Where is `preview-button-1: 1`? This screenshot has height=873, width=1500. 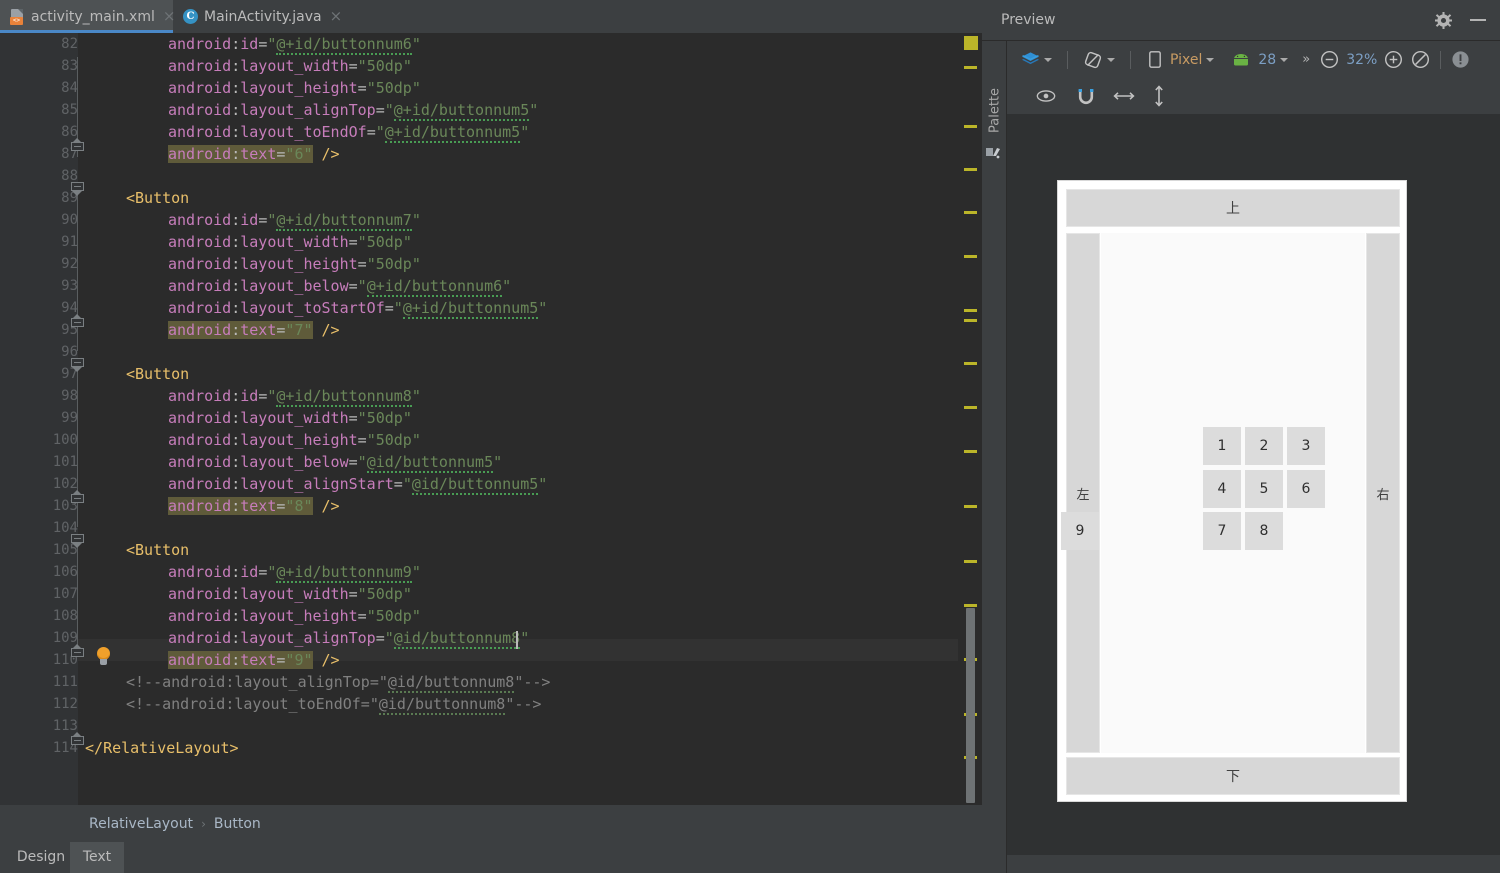
preview-button-1: 1 is located at coordinates (1222, 446).